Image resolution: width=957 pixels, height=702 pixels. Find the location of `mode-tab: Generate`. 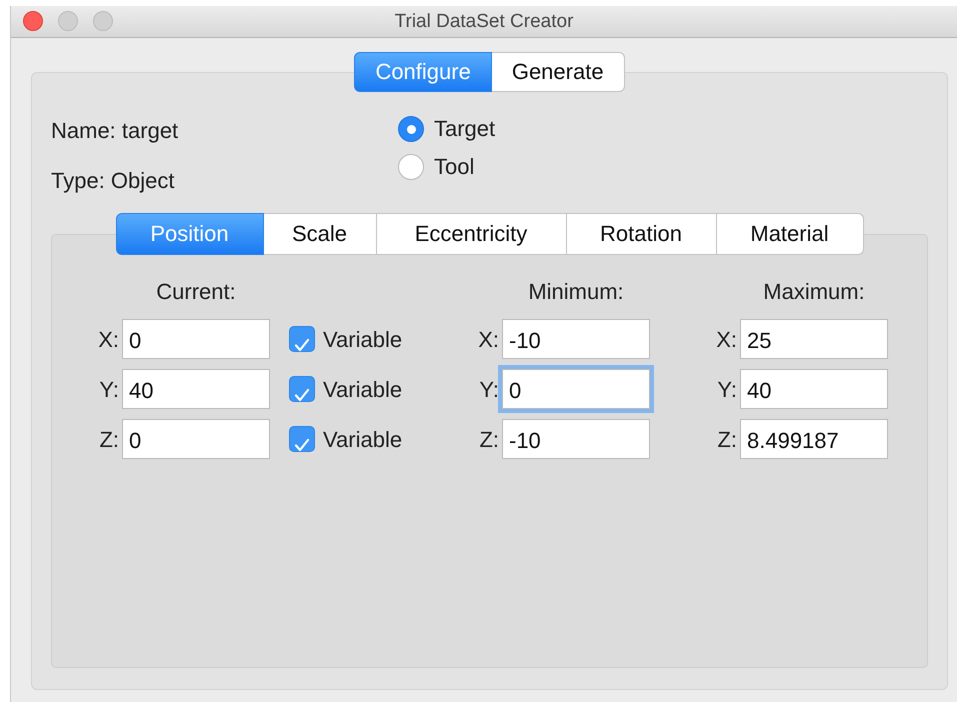

mode-tab: Generate is located at coordinates (558, 72).